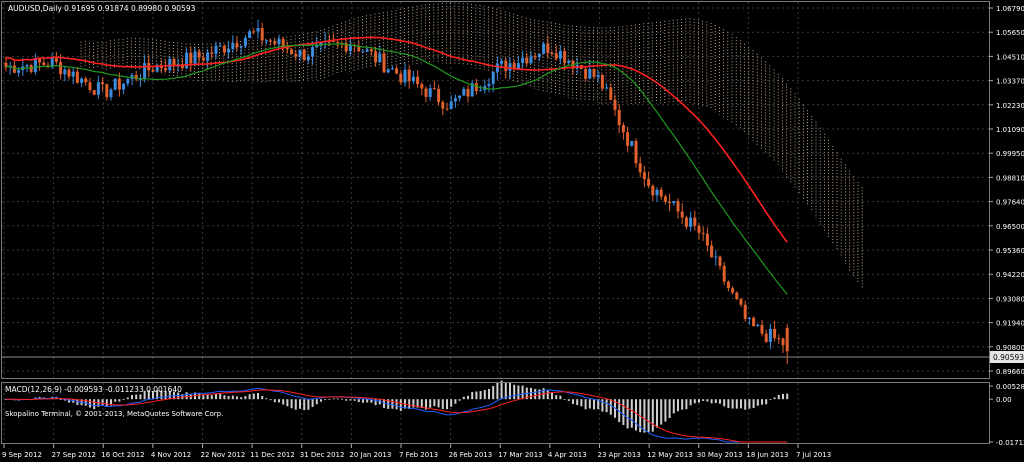 This screenshot has height=462, width=1024. Describe the element at coordinates (1008, 357) in the screenshot. I see `current-price-label: 0.90593` at that location.